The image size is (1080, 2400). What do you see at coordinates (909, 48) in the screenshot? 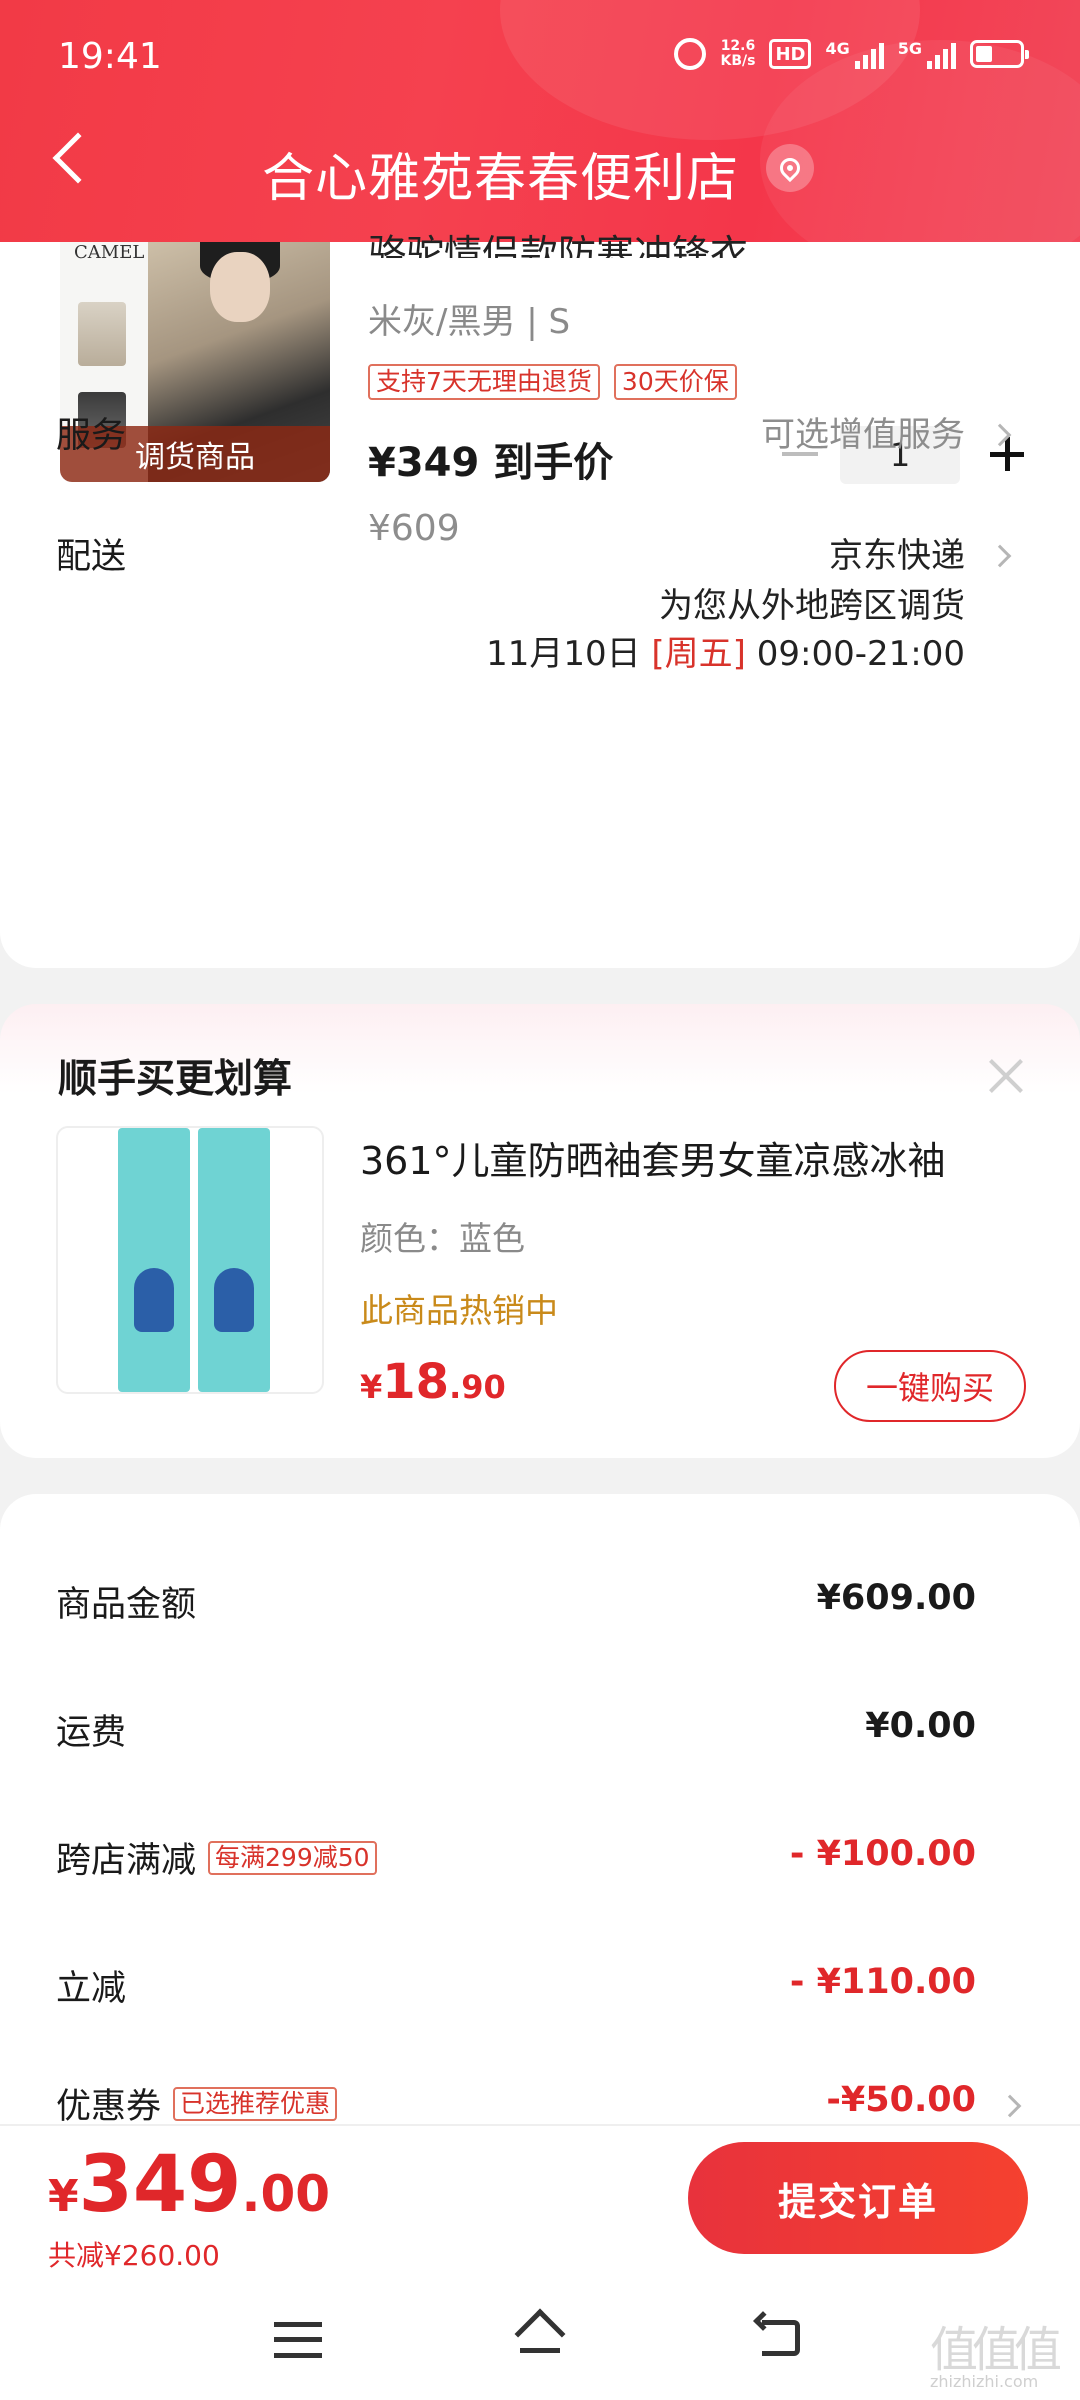
I see `signal-5g-label: 5G` at bounding box center [909, 48].